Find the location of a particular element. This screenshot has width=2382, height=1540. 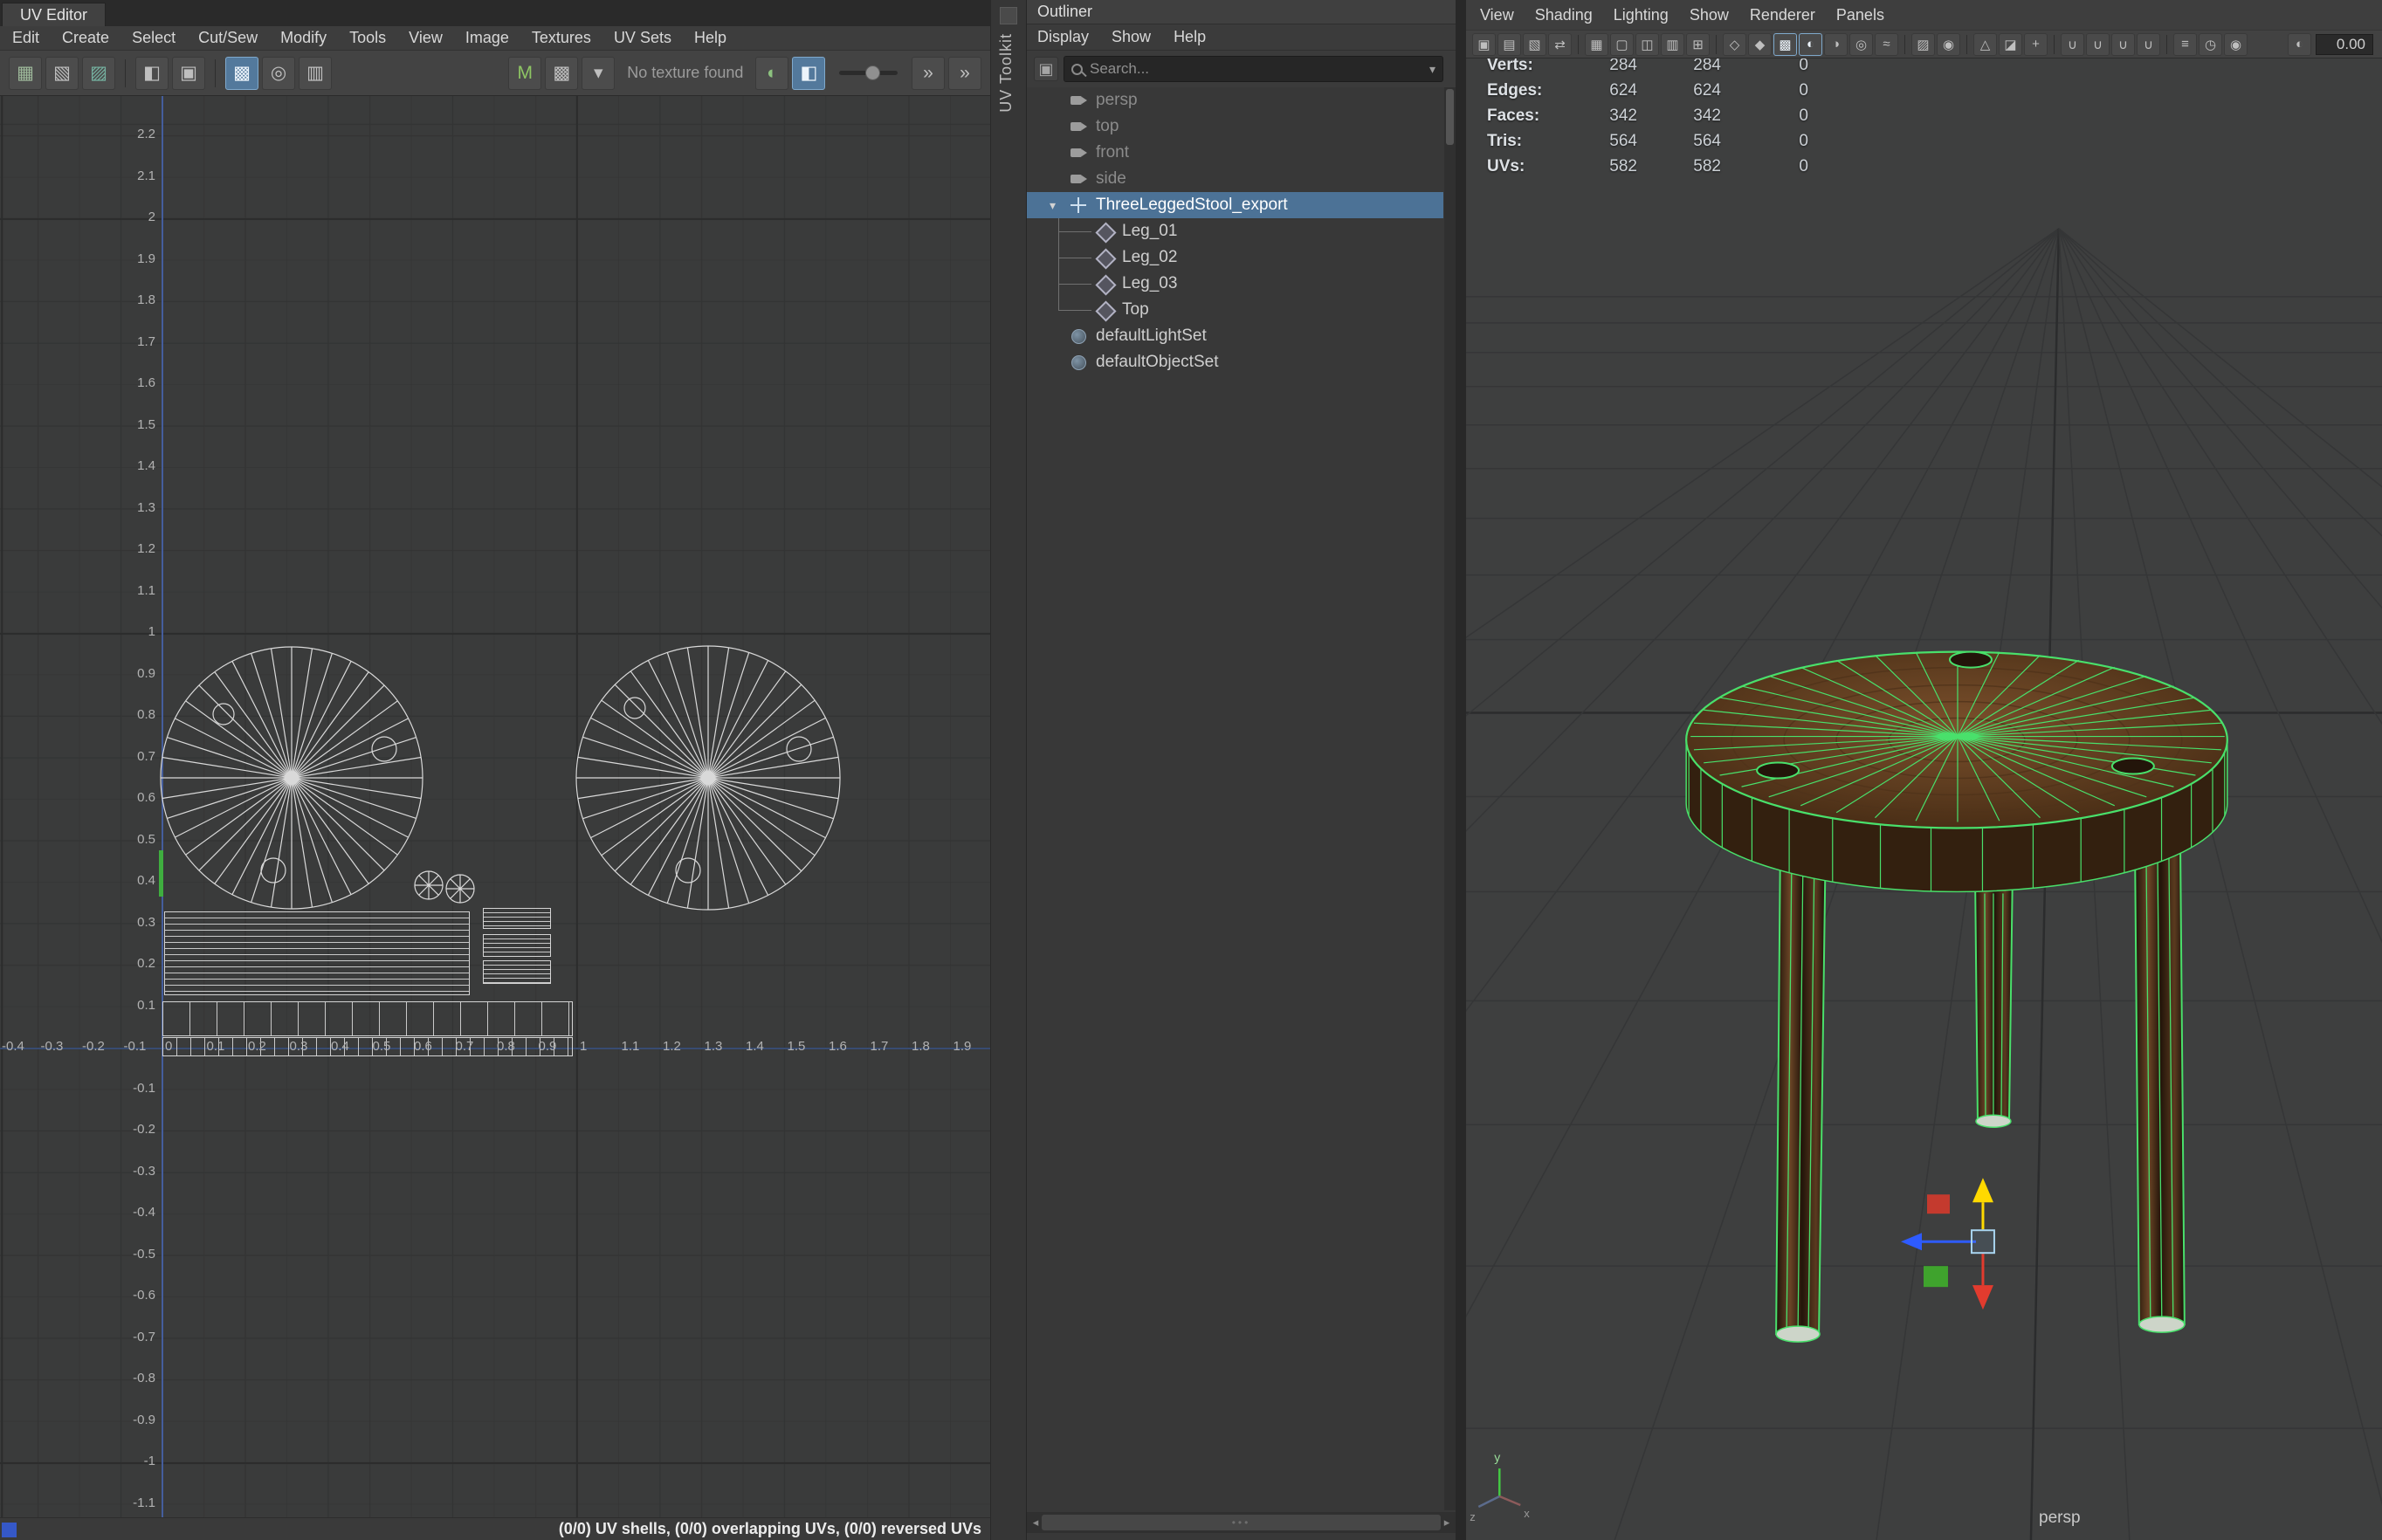

search-dropdown-caret-icon: ▾ is located at coordinates (1432, 69).